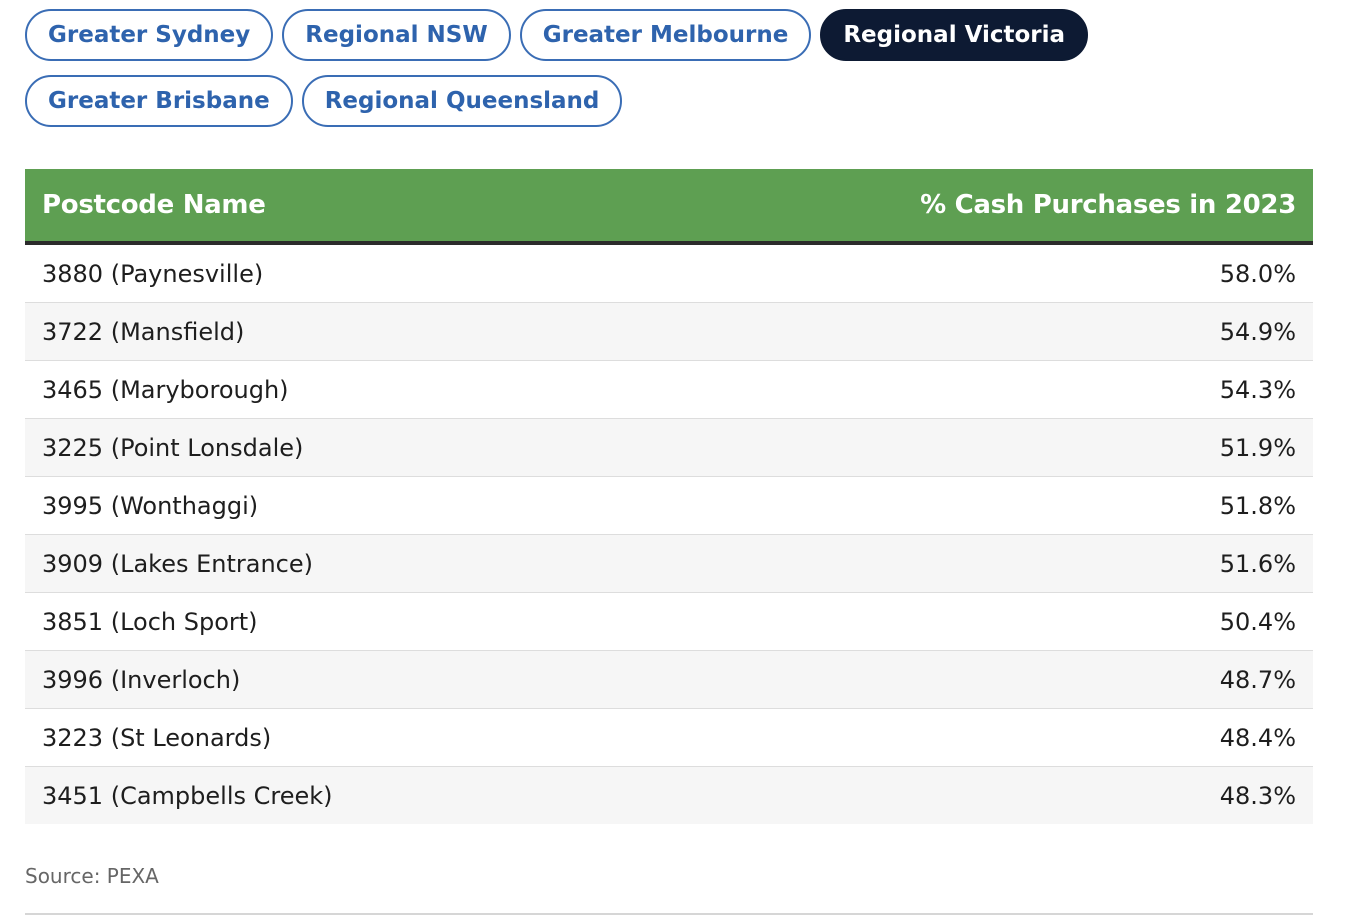  What do you see at coordinates (1257, 447) in the screenshot?
I see `percent-cell: 51.9%` at bounding box center [1257, 447].